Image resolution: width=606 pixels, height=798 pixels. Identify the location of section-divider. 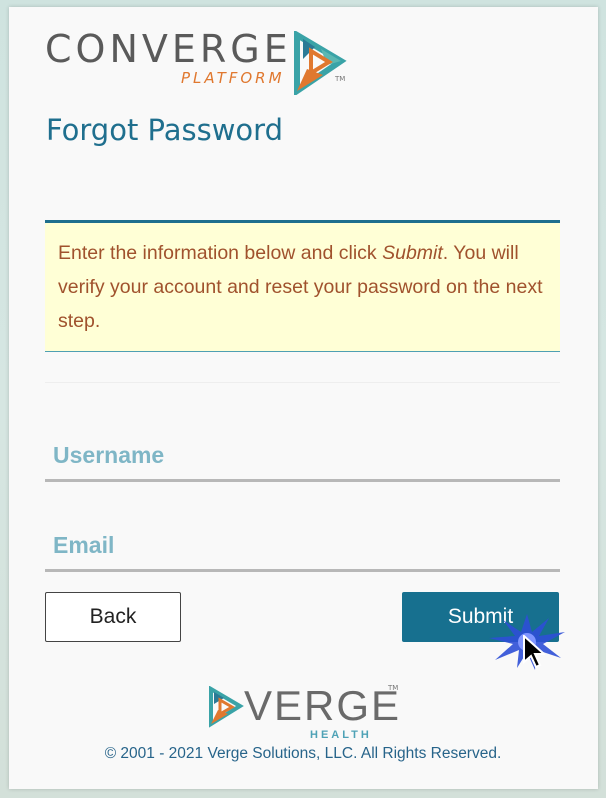
(302, 382).